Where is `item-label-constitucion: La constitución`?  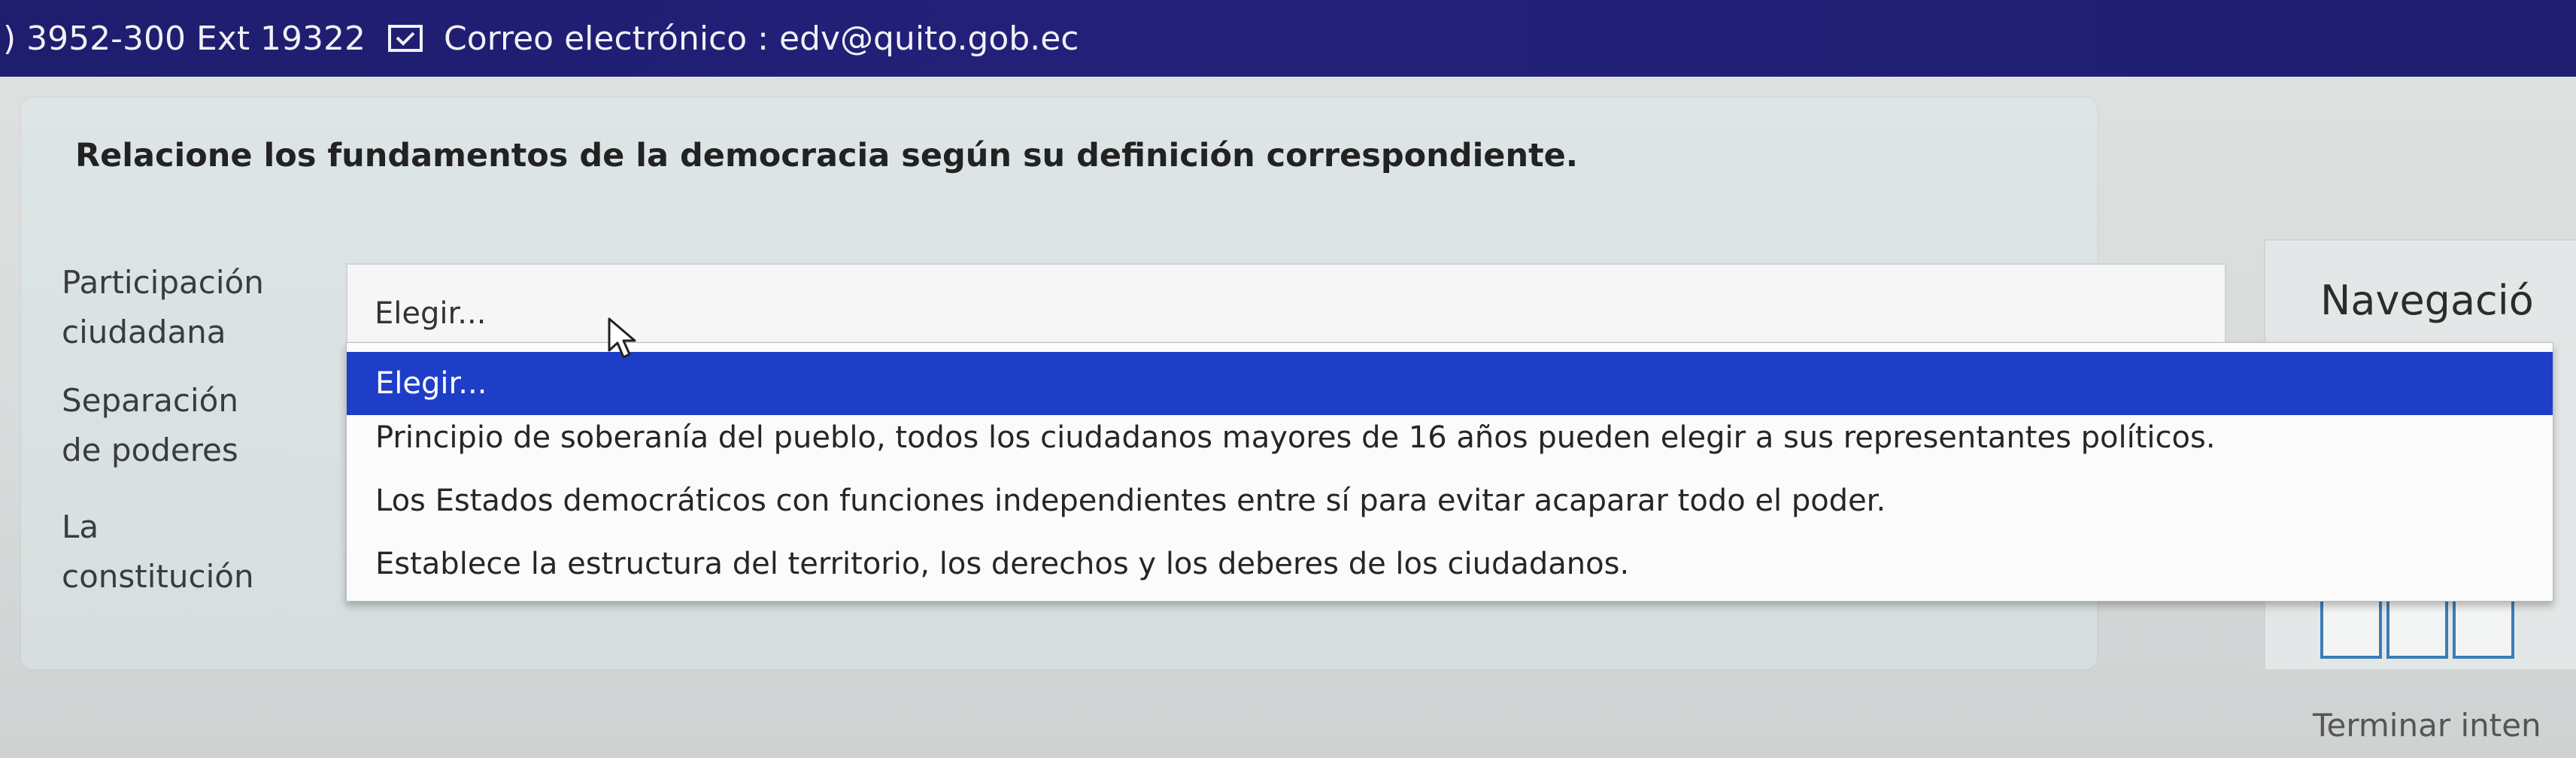
item-label-constitucion: La constitución is located at coordinates (197, 552).